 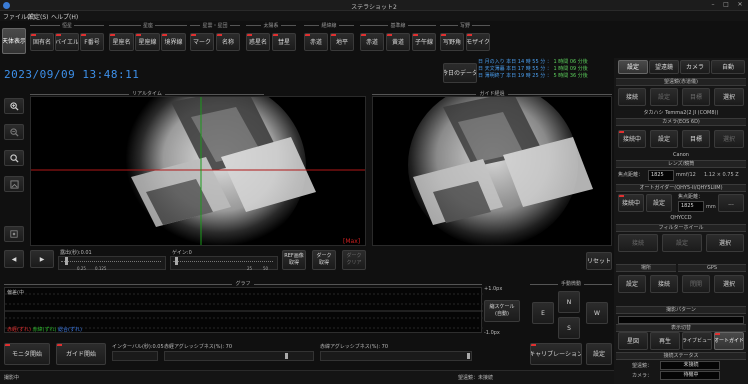 I want to click on camera-target-button: 目標, so click(x=696, y=139).